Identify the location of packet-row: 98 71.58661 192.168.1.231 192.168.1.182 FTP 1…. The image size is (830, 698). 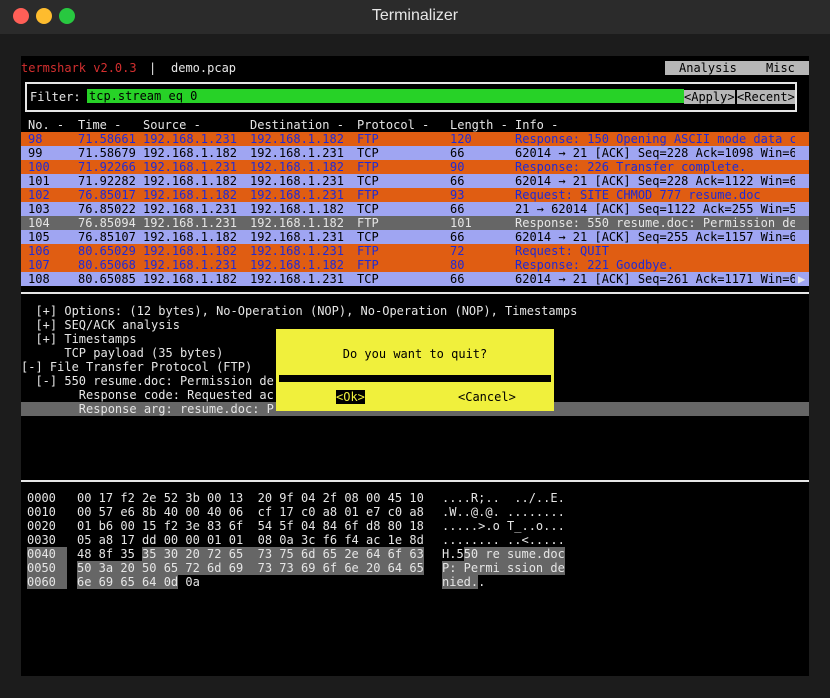
(415, 139).